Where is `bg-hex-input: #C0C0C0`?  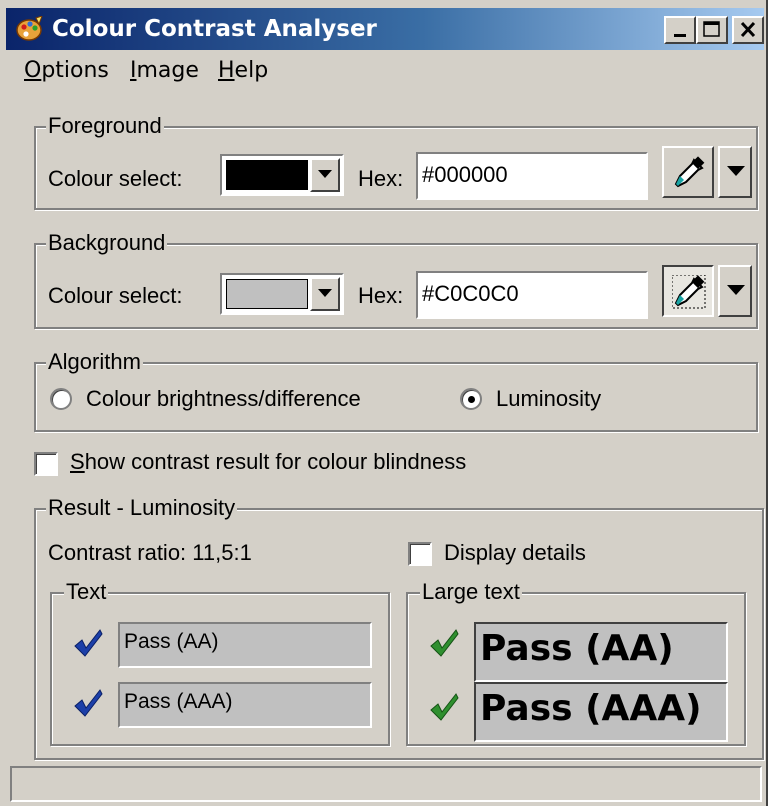 bg-hex-input: #C0C0C0 is located at coordinates (532, 295).